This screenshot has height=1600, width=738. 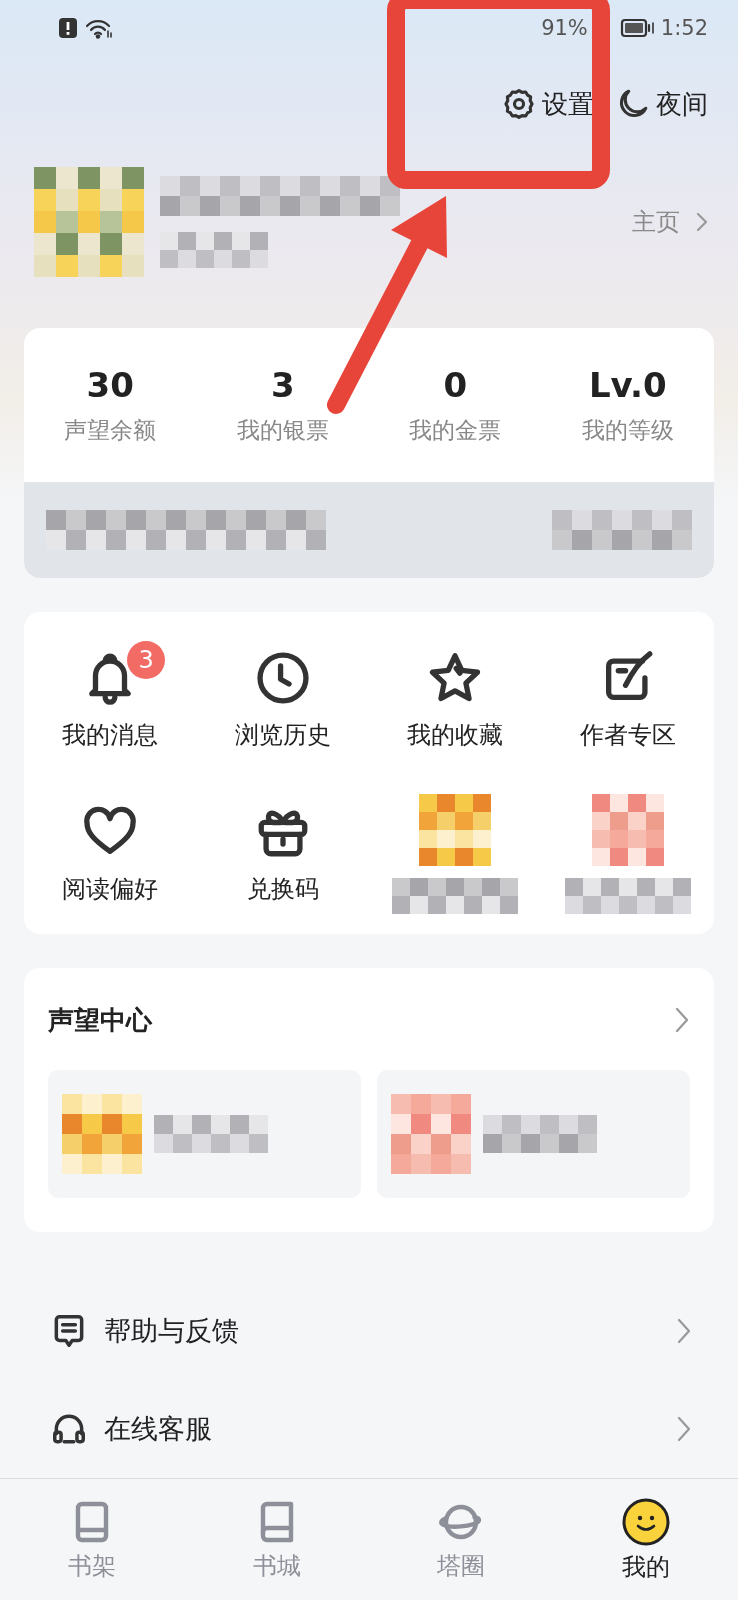 I want to click on shortcut-label: 浏览历史, so click(x=282, y=735).